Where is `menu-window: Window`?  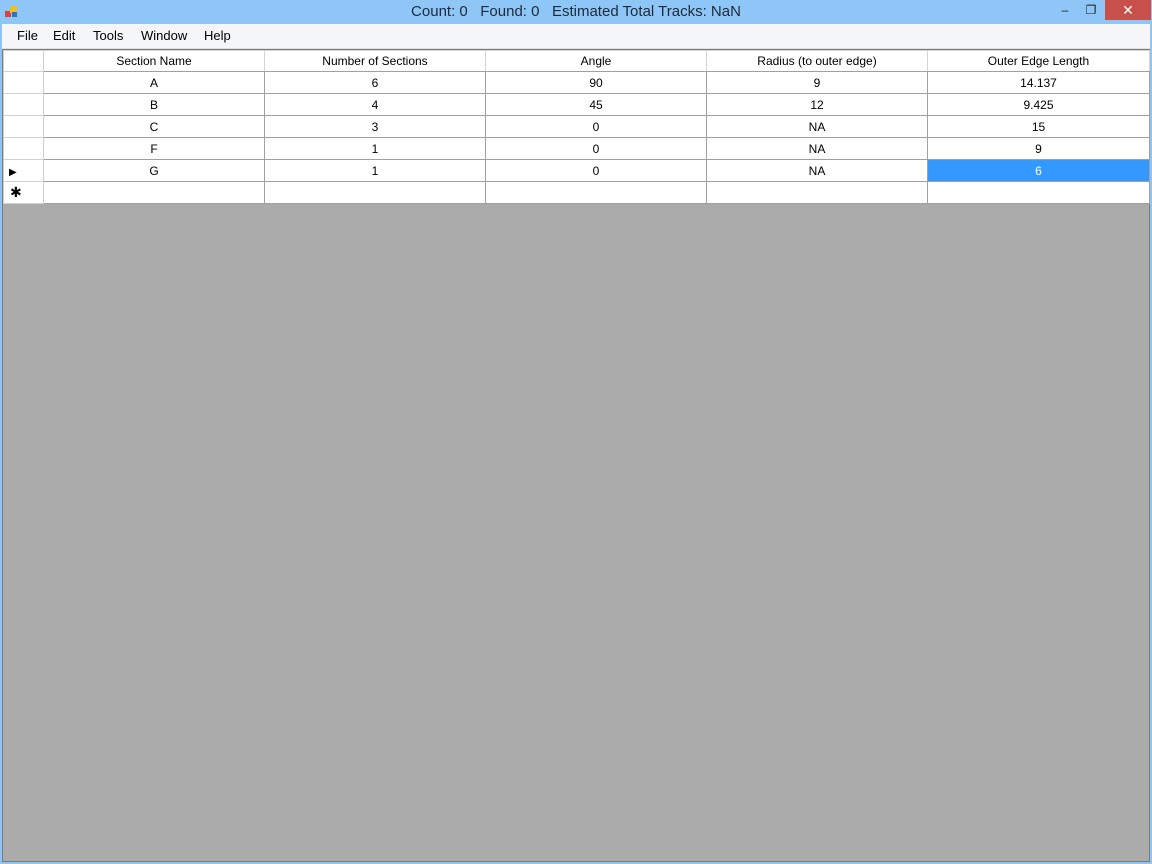
menu-window: Window is located at coordinates (164, 35).